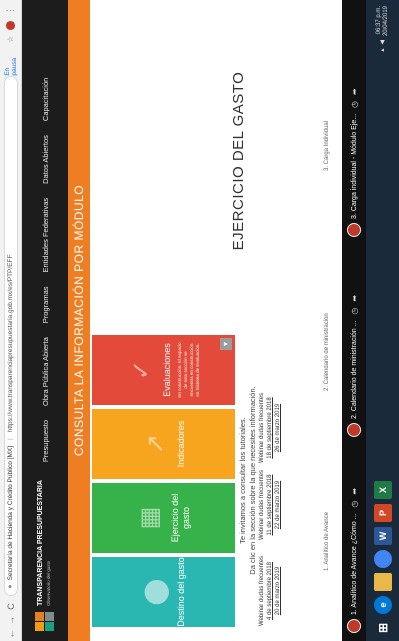 The image size is (399, 641). I want to click on clock: 06:37 p.m. 20/04/2019, so click(383, 21).